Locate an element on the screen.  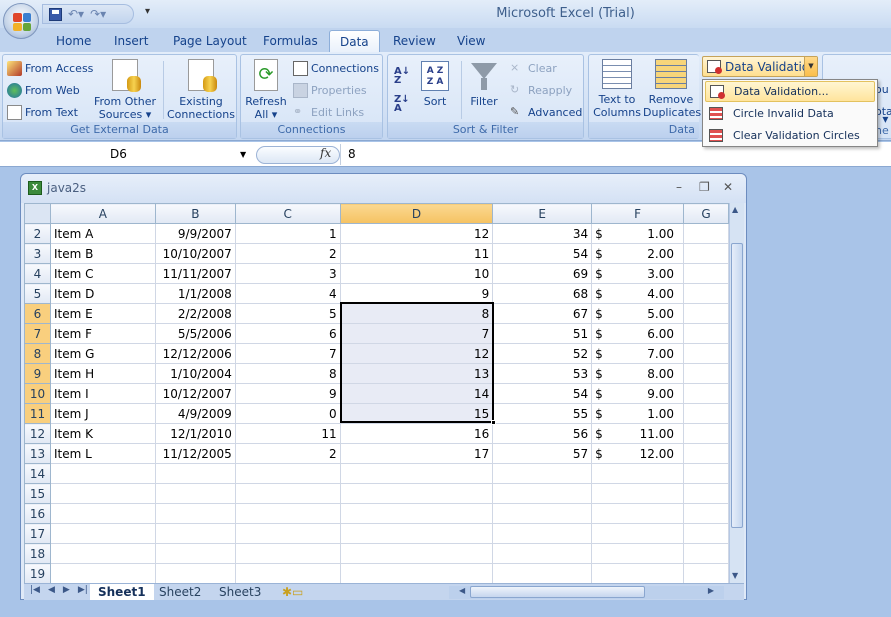
scroll-down-icon: ▼ is located at coordinates (735, 575).